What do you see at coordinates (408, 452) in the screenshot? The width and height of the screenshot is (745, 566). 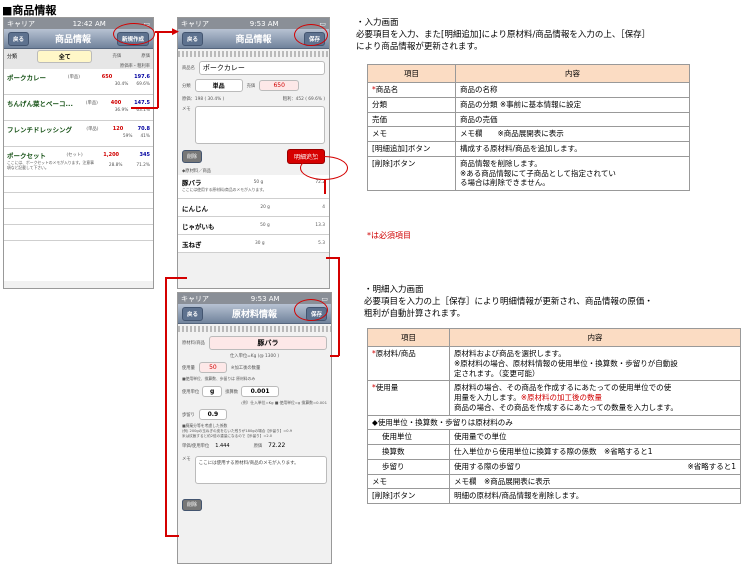 I see `row-item: 換算数` at bounding box center [408, 452].